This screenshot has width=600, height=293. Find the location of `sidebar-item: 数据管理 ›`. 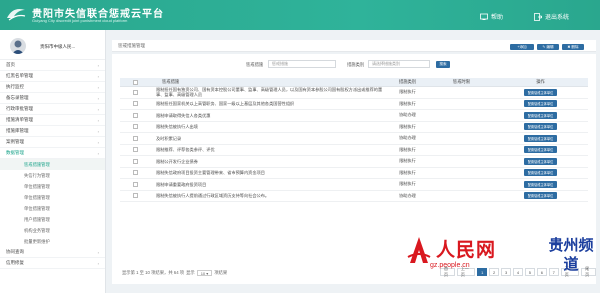

sidebar-item: 数据管理 › is located at coordinates (52, 153).